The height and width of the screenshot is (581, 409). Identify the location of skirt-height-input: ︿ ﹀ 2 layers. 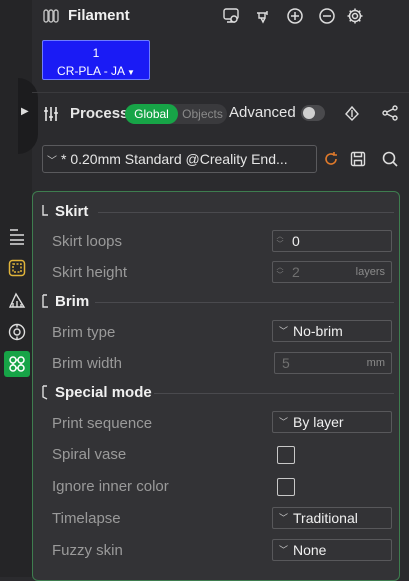
(332, 272).